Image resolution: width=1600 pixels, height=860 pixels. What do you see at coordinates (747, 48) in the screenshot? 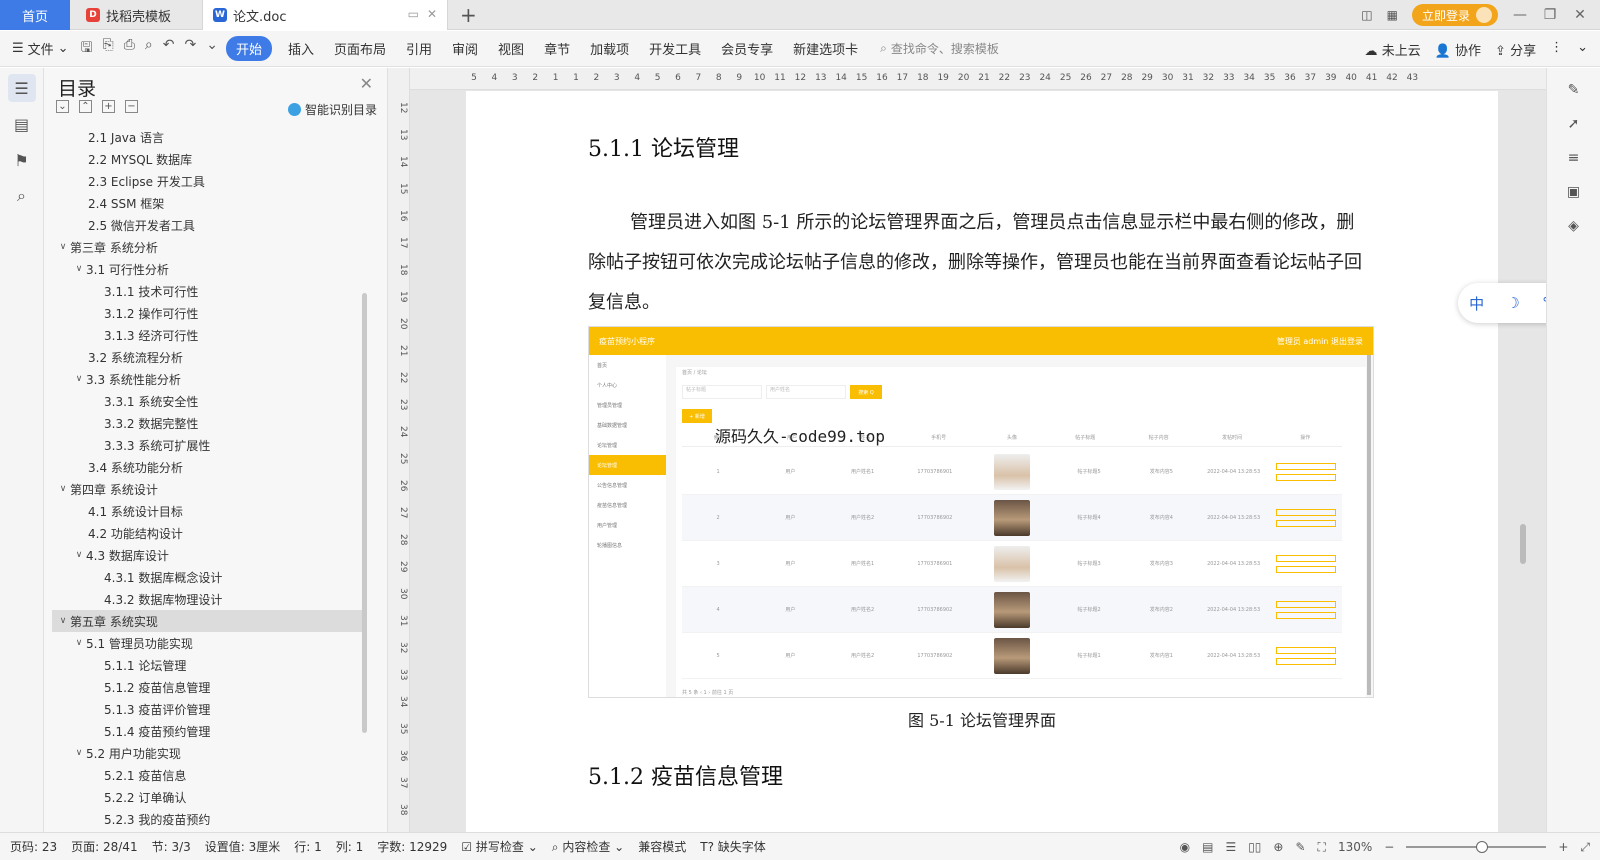
I see `menu-item: 会员专享` at bounding box center [747, 48].